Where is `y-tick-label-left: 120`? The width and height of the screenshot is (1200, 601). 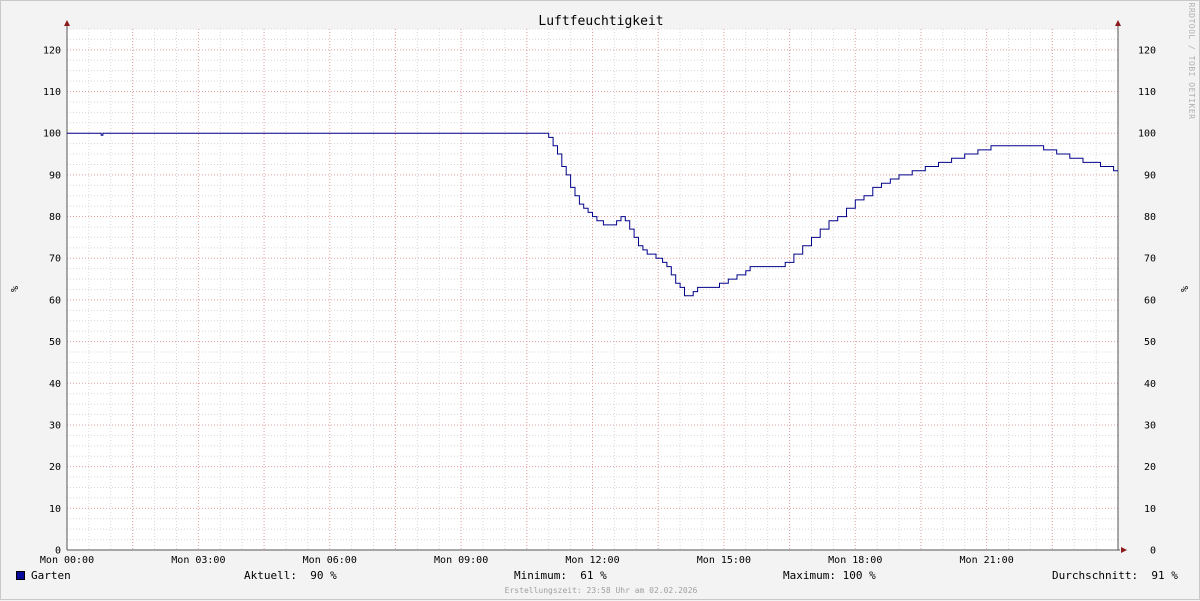 y-tick-label-left: 120 is located at coordinates (52, 50).